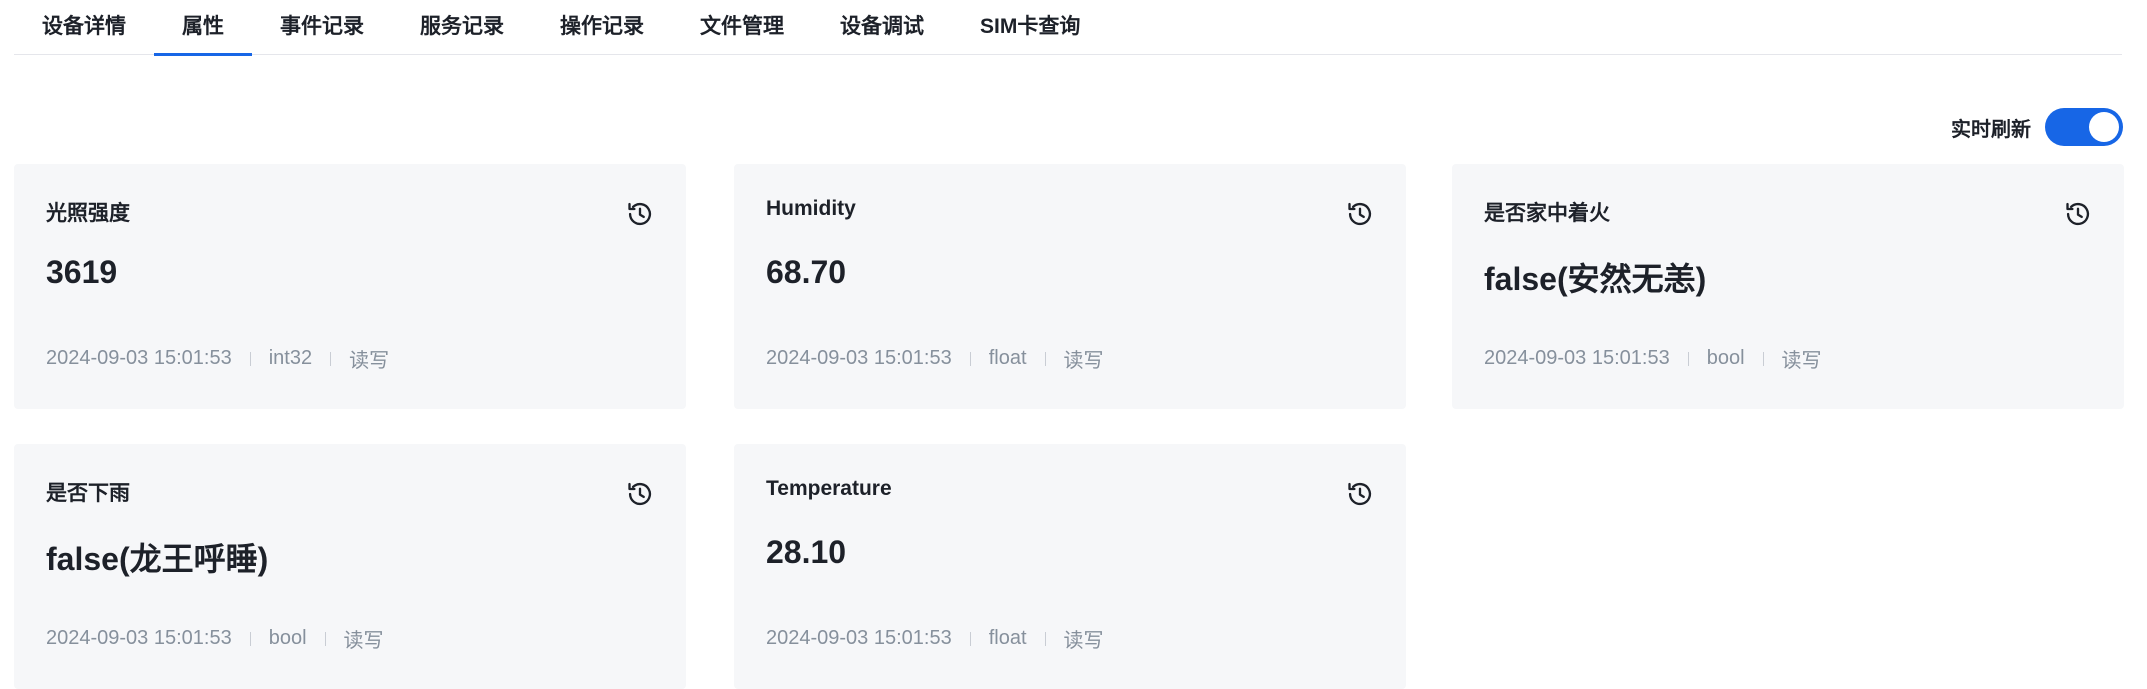 This screenshot has width=2147, height=689. I want to click on tab-bar: 设备详情 属性 事件记录 服务记录 操作记录 文件管理 设备调试 SIM卡查询, so click(1068, 28).